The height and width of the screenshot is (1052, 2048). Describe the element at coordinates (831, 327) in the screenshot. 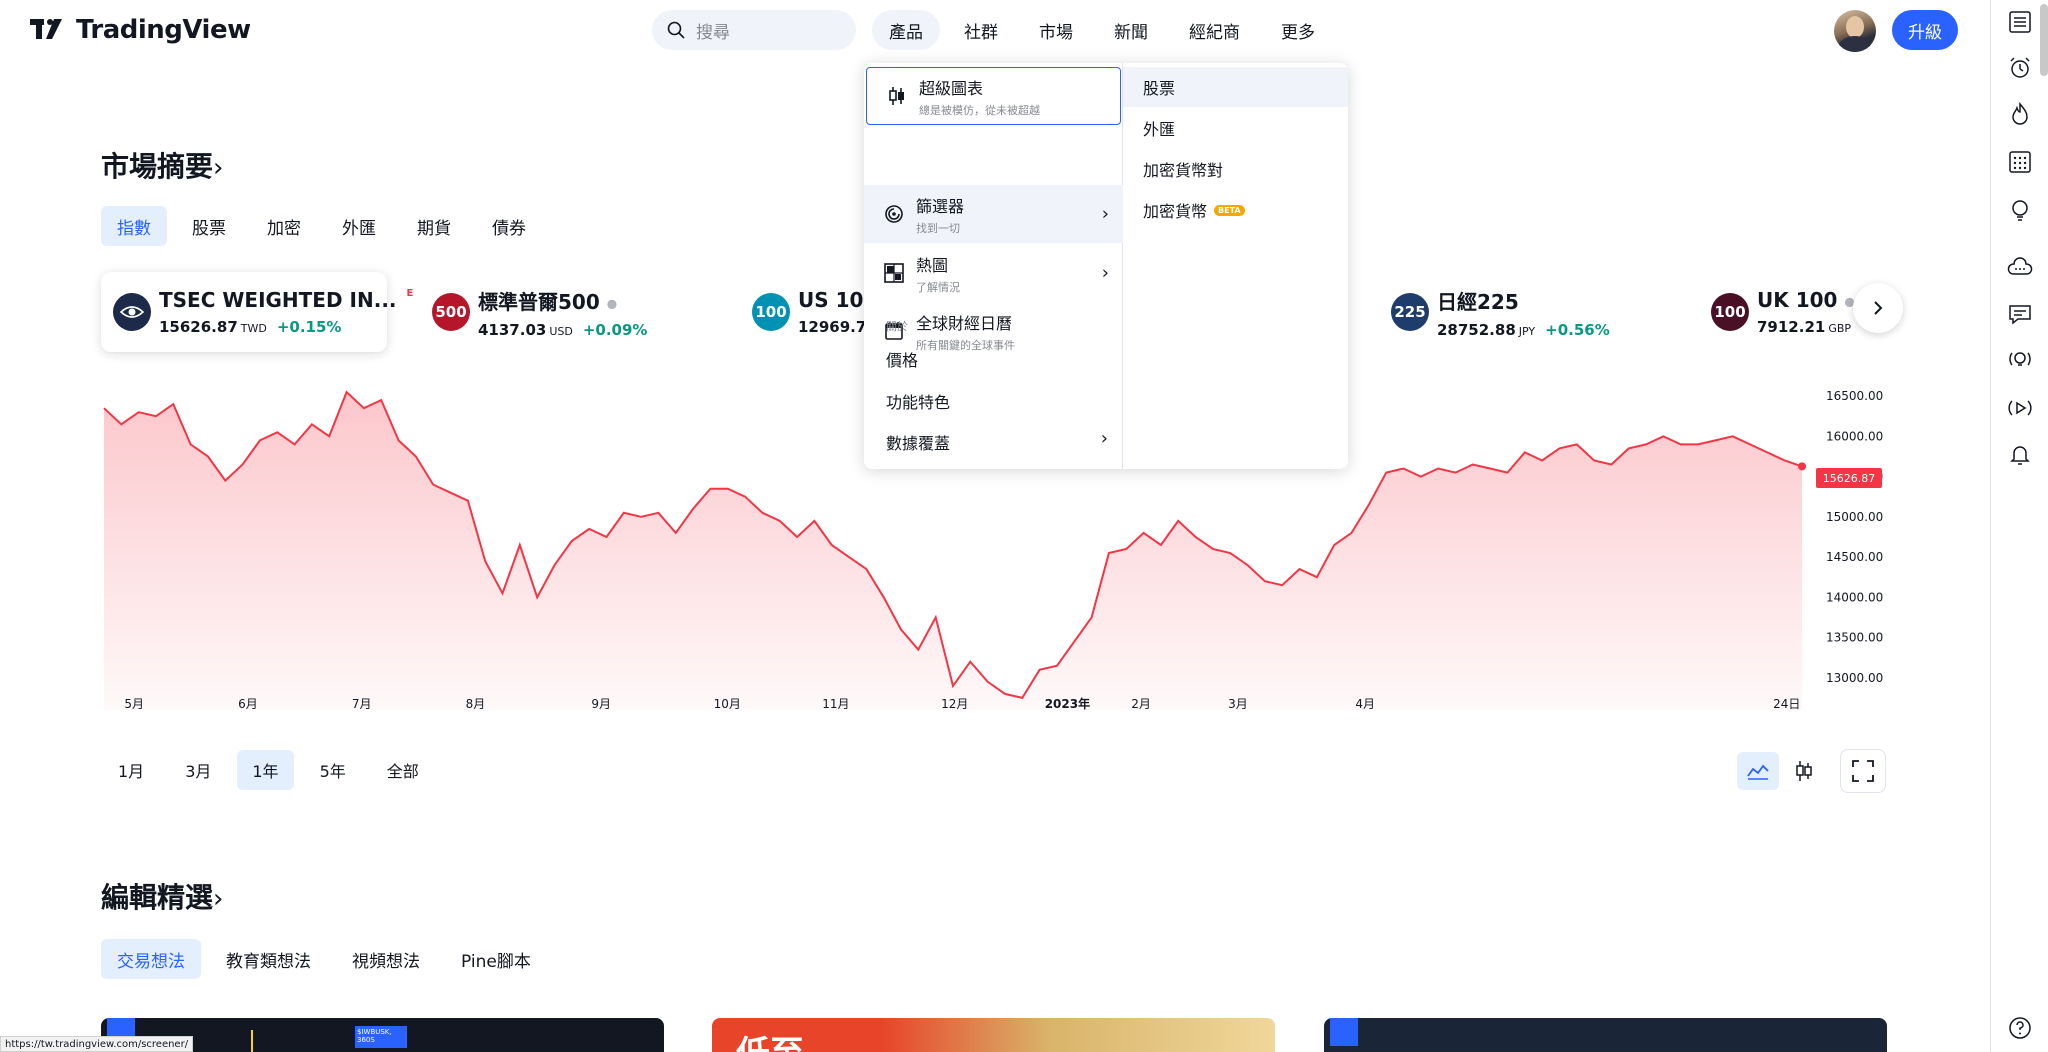

I see `ticker-quote: 12969.76` at that location.